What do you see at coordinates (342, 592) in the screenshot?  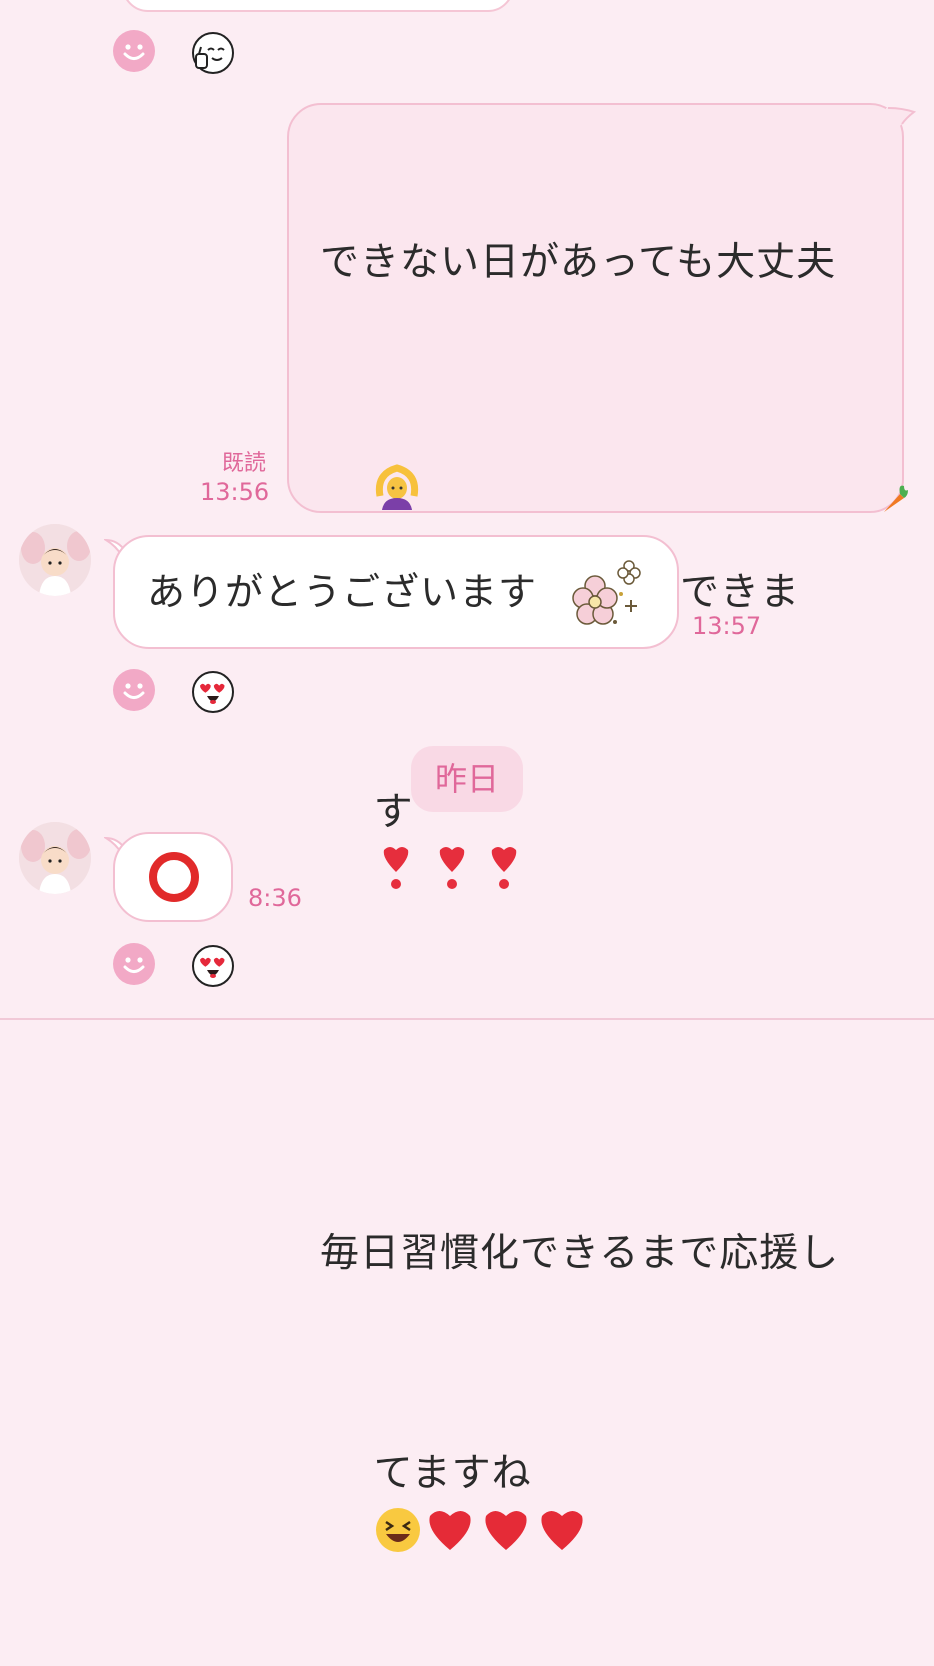 I see `incoming-message-text: ありがとうございます` at bounding box center [342, 592].